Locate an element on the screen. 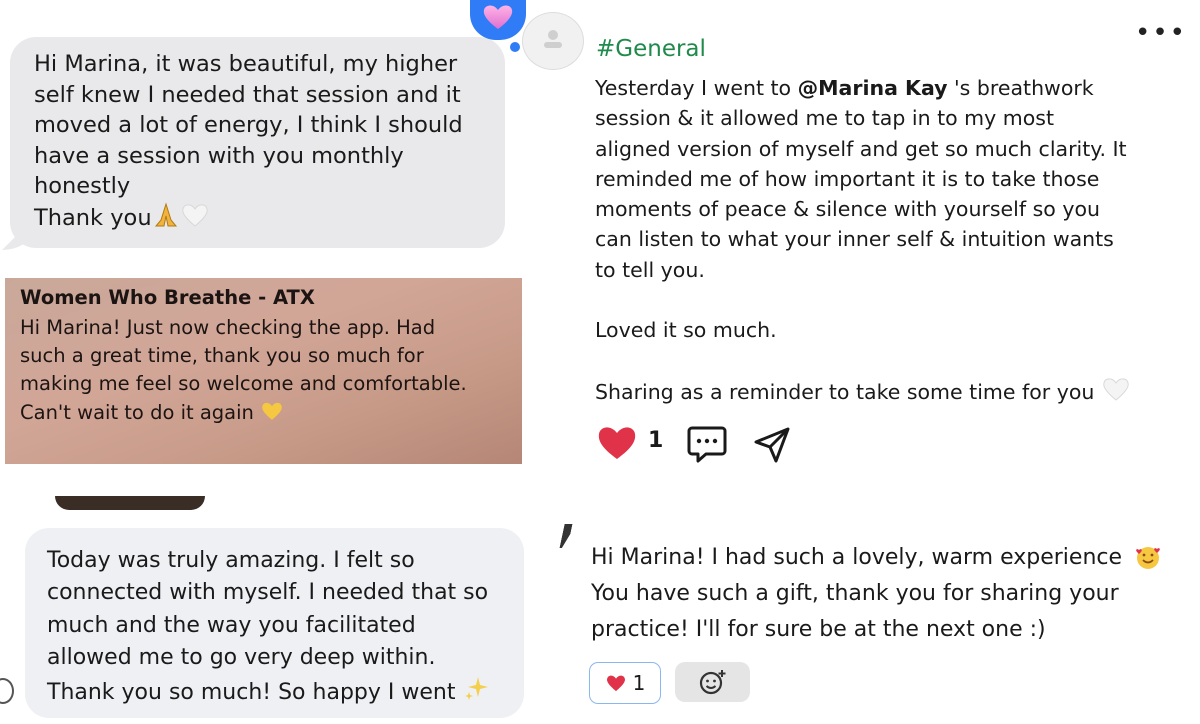  like-heart-icon is located at coordinates (617, 443).